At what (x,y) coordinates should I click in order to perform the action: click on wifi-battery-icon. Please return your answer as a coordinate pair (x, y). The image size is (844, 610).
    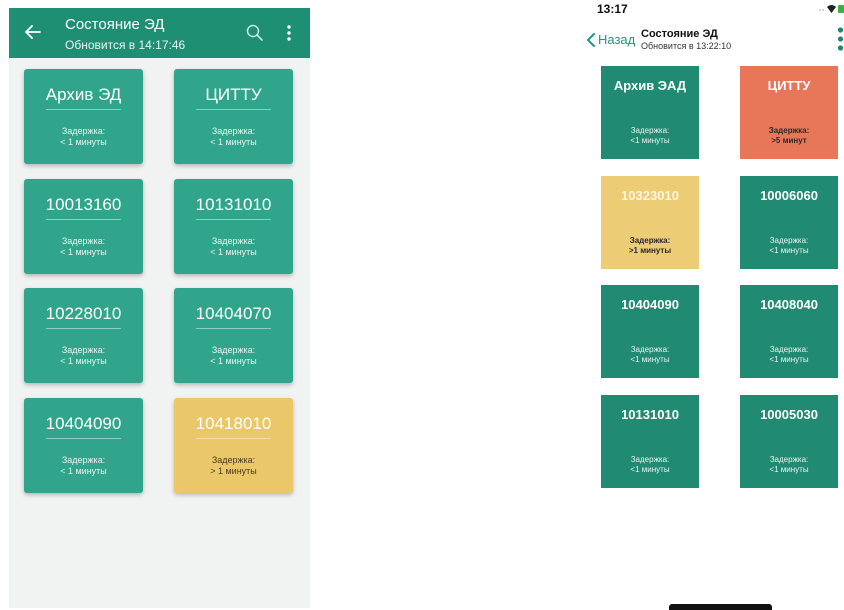
    Looking at the image, I should click on (831, 9).